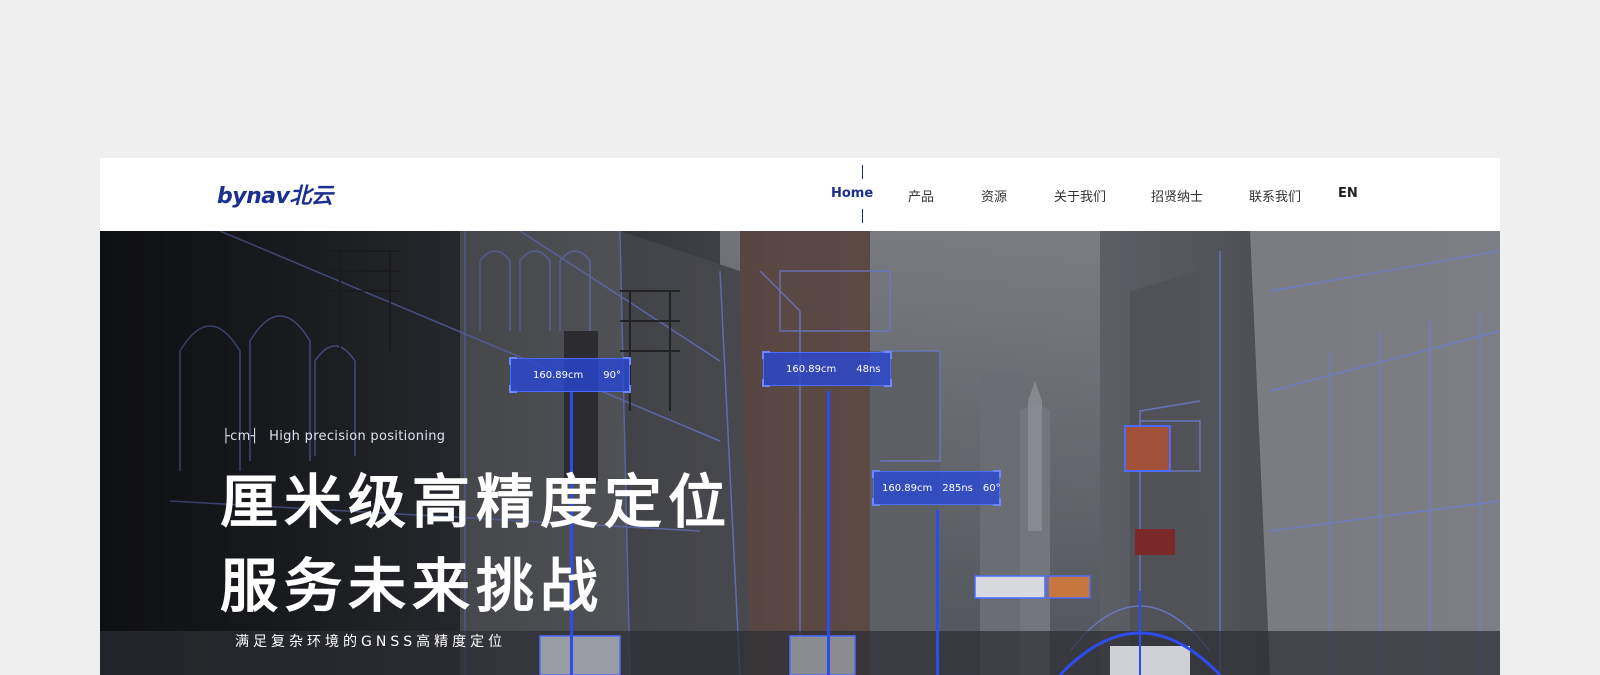  What do you see at coordinates (800, 194) in the screenshot?
I see `top-navbar: bynav北云 Home 产品 资源 关于我们 招贤纳士 联系我们 EN` at bounding box center [800, 194].